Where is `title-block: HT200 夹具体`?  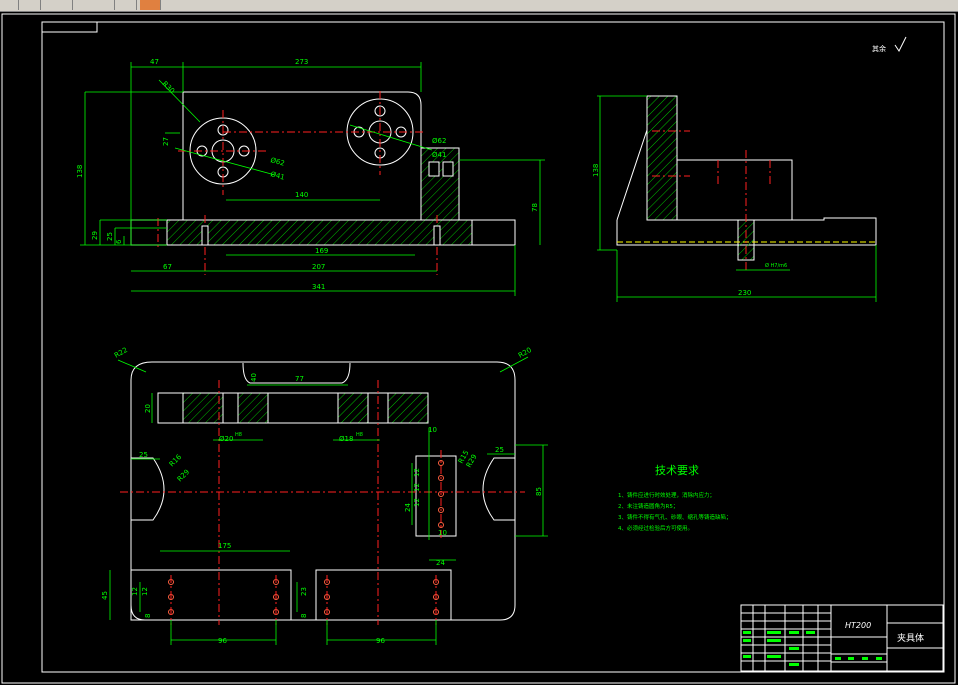 title-block: HT200 夹具体 is located at coordinates (842, 638).